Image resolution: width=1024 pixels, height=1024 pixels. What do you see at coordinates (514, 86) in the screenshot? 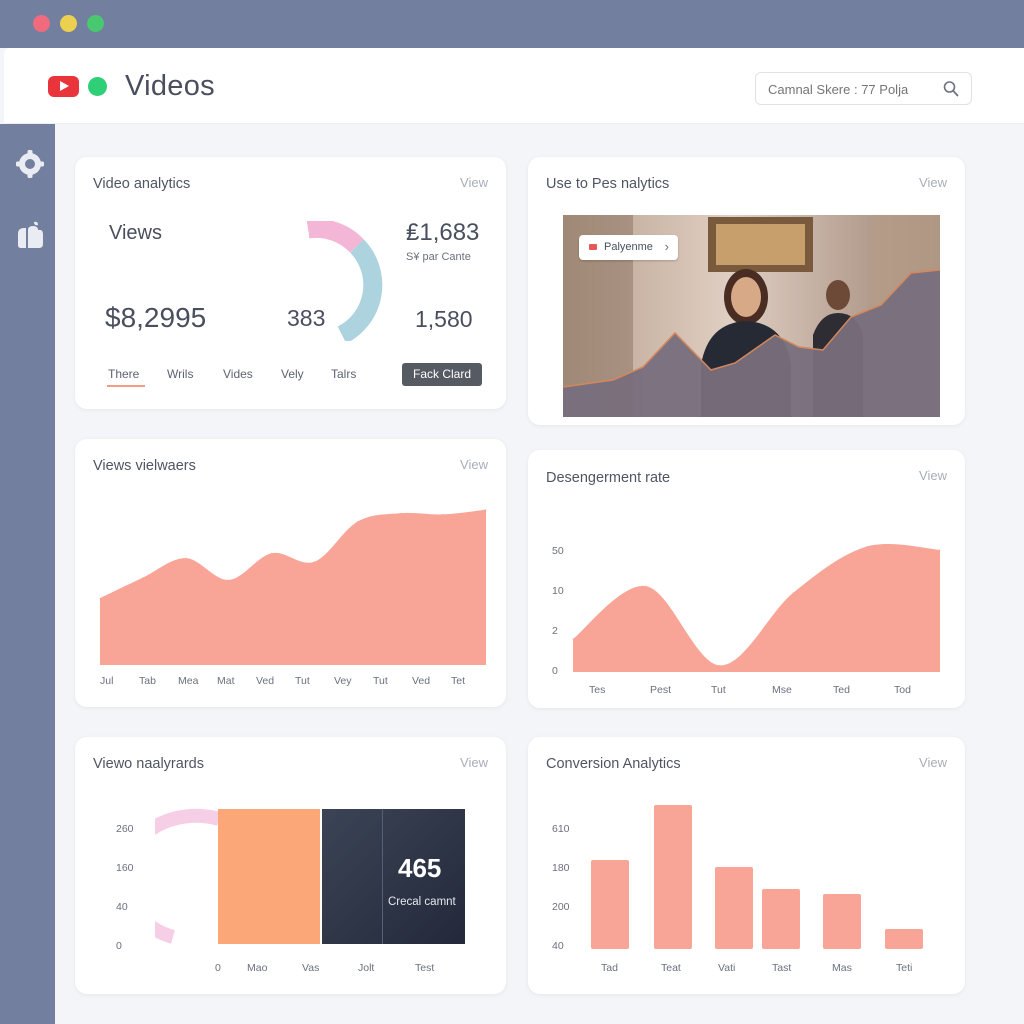
I see `app-header: Videos` at bounding box center [514, 86].